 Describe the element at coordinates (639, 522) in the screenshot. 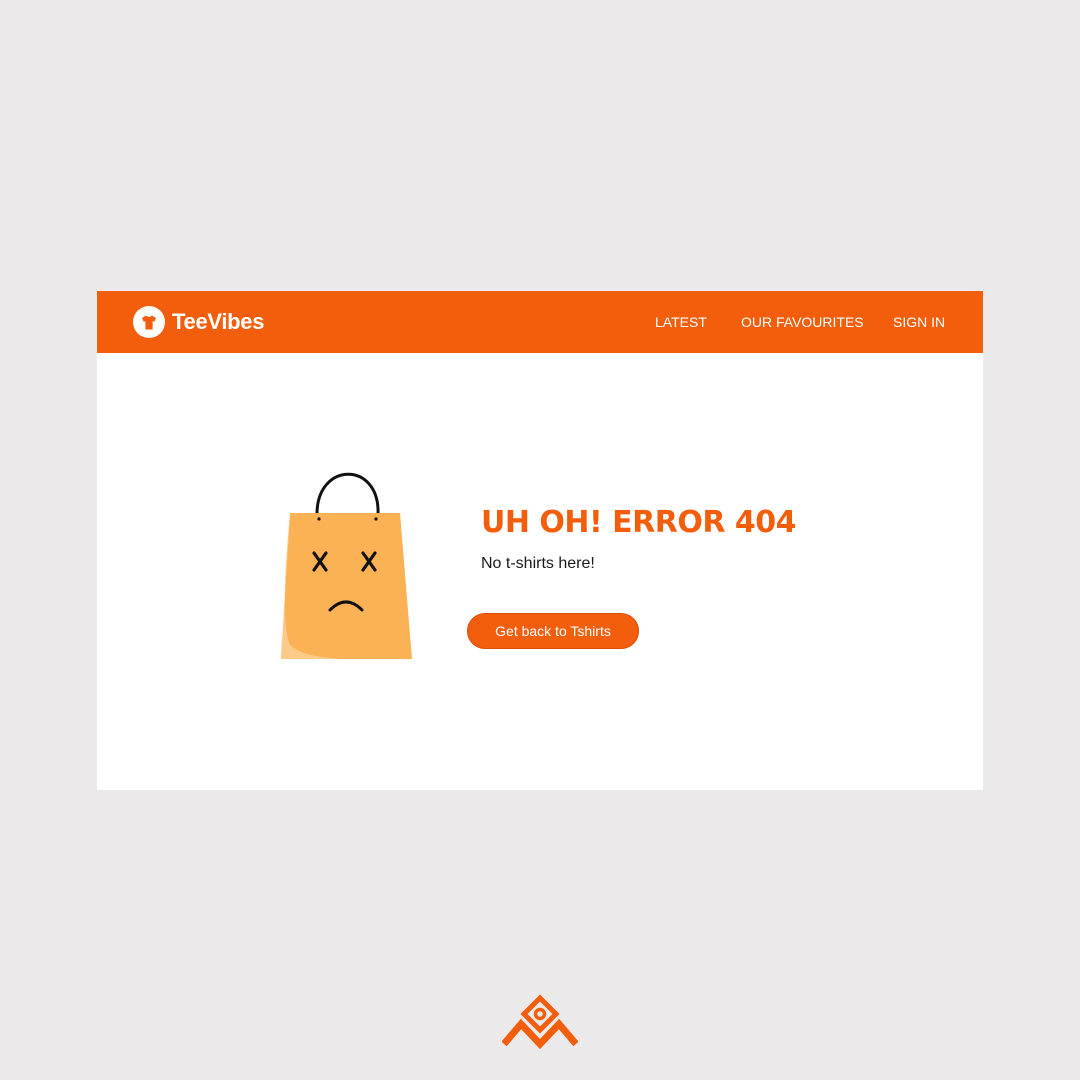

I see `error-title: UH OH! ERROR 404` at that location.